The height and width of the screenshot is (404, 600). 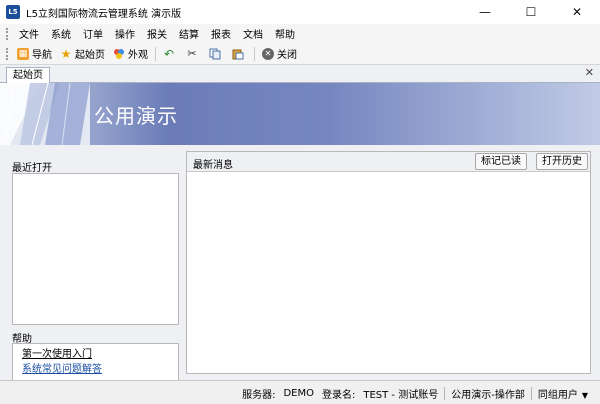 I want to click on home-button: ★ 起始页, so click(x=82, y=54).